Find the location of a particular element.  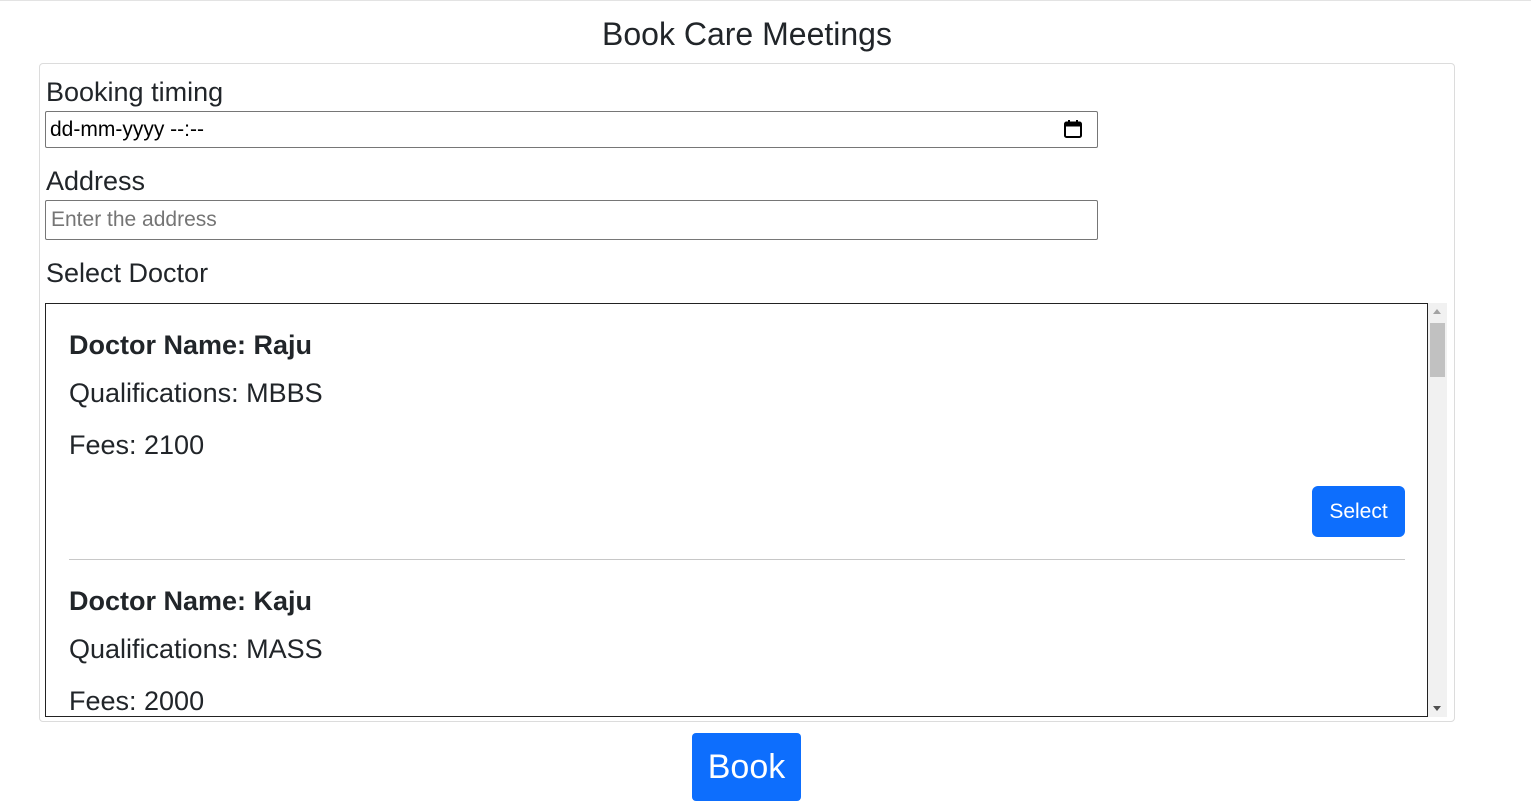

doctor-divider is located at coordinates (737, 559).